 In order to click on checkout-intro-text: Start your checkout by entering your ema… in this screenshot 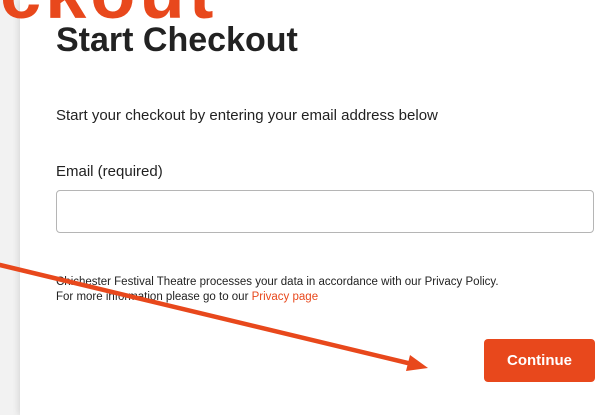, I will do `click(247, 115)`.